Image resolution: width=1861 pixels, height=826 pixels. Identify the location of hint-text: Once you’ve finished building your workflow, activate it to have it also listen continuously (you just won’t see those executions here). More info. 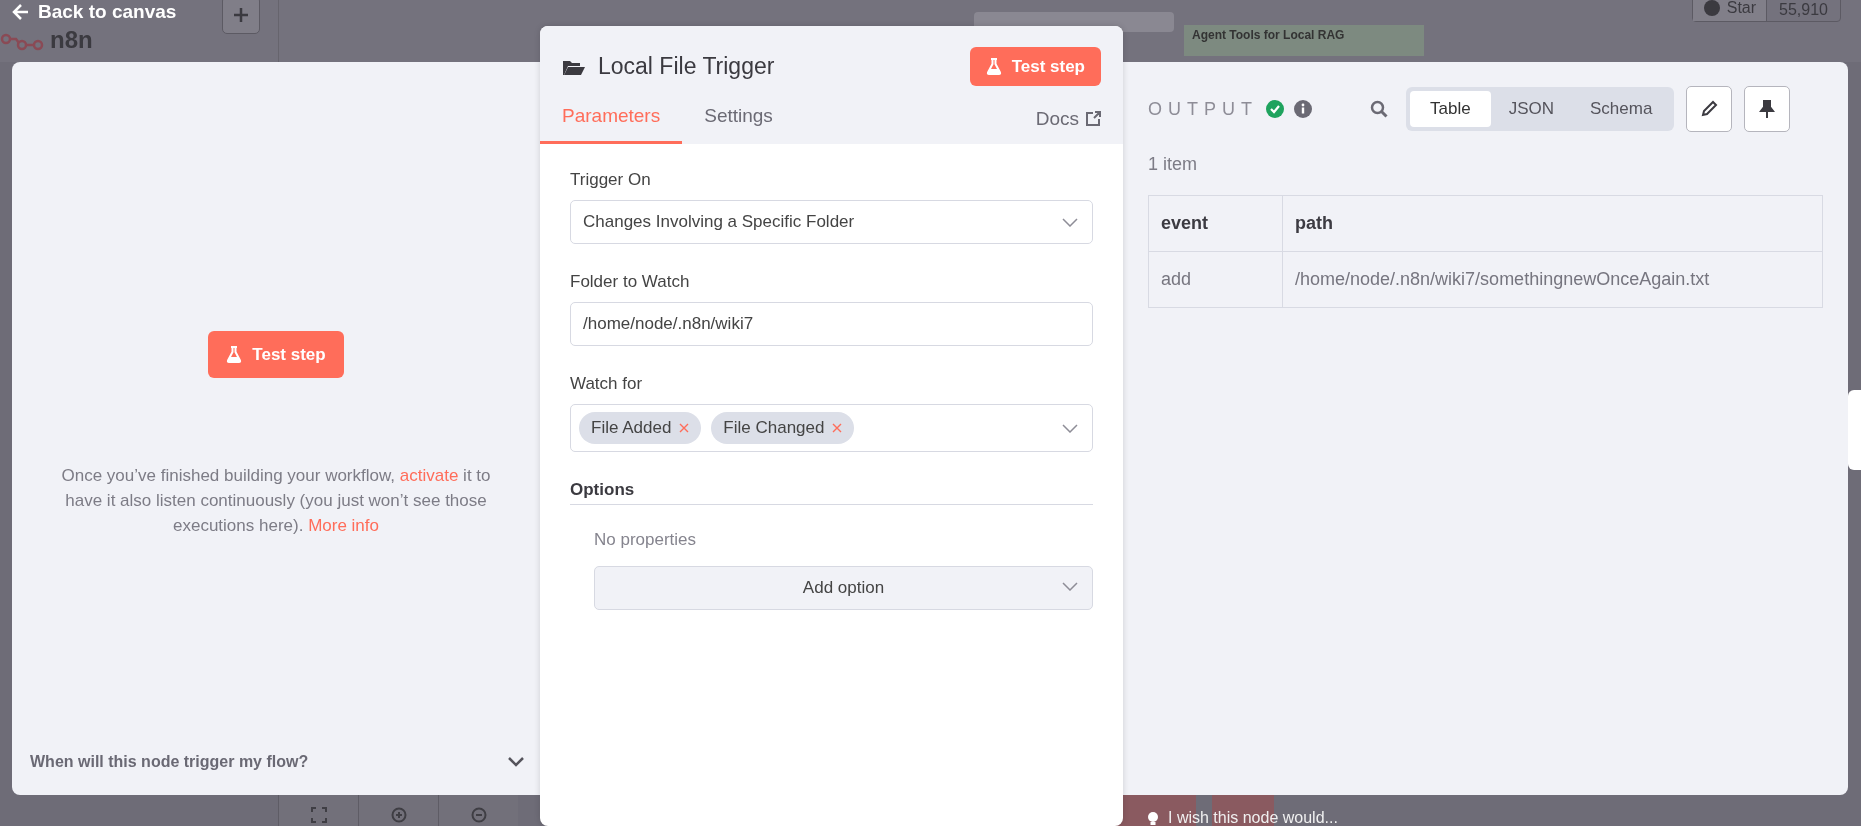
(276, 501).